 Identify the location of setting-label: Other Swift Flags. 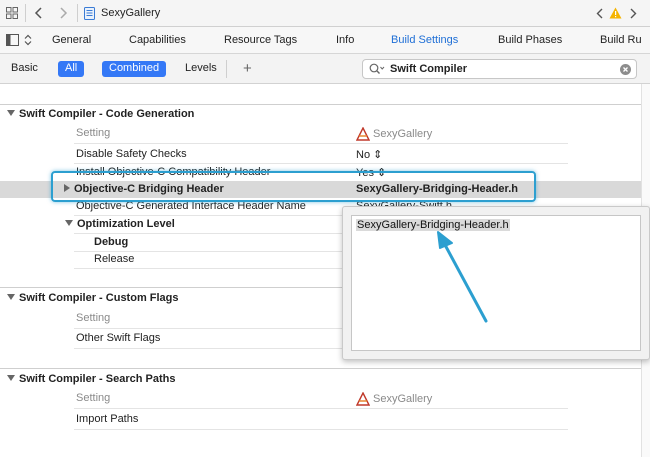
(118, 338).